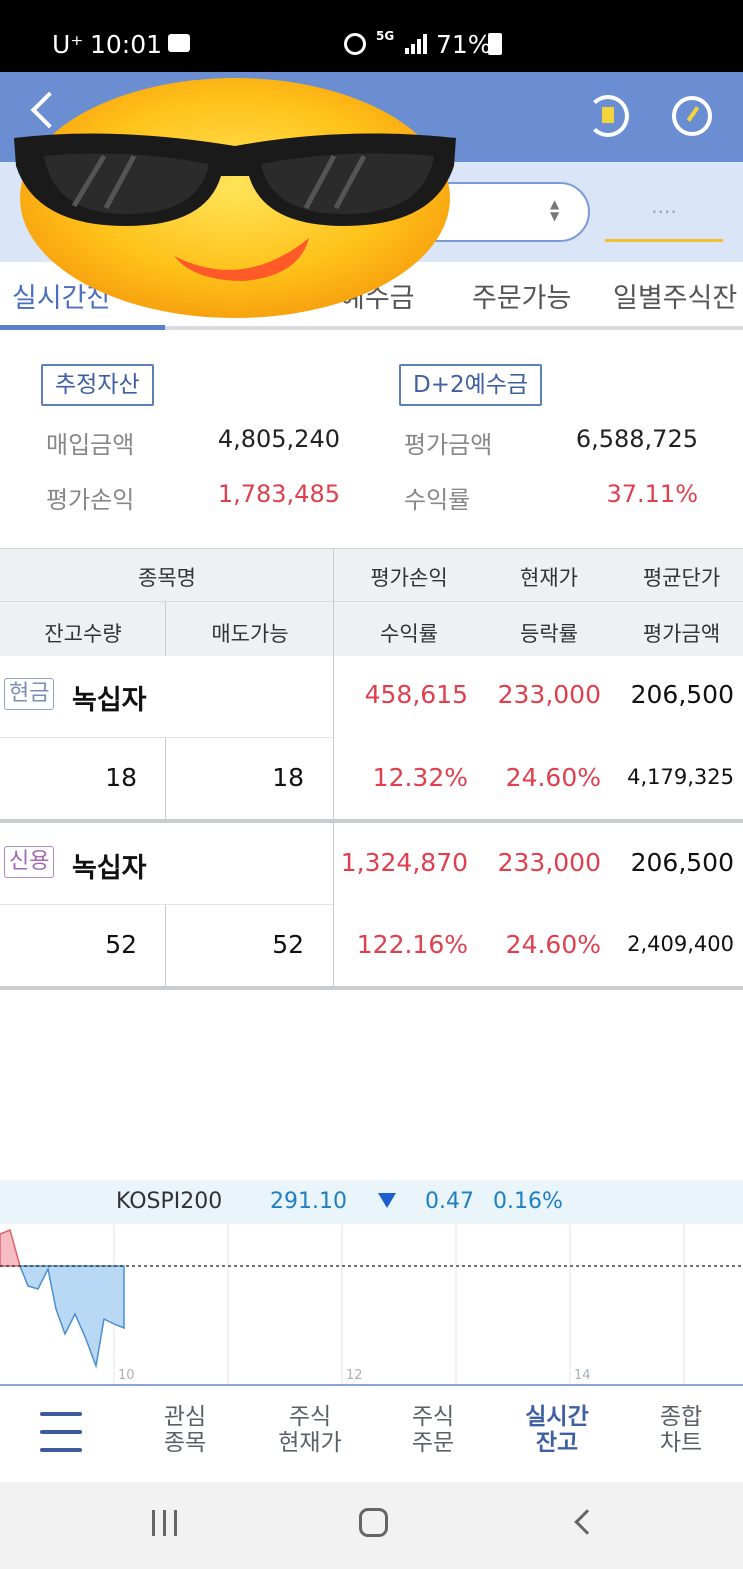 This screenshot has width=743, height=1569. Describe the element at coordinates (664, 212) in the screenshot. I see `password-field: ····` at that location.